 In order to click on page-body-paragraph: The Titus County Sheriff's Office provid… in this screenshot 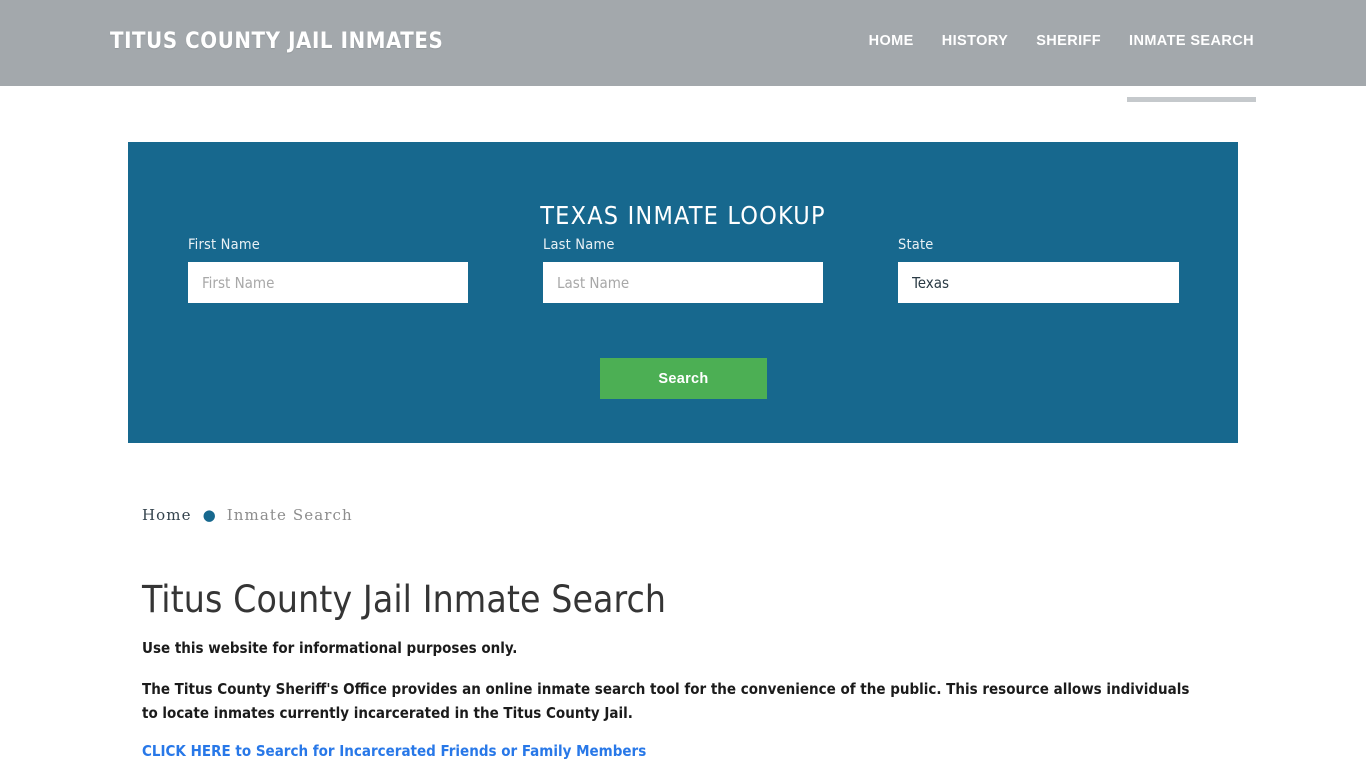, I will do `click(666, 701)`.